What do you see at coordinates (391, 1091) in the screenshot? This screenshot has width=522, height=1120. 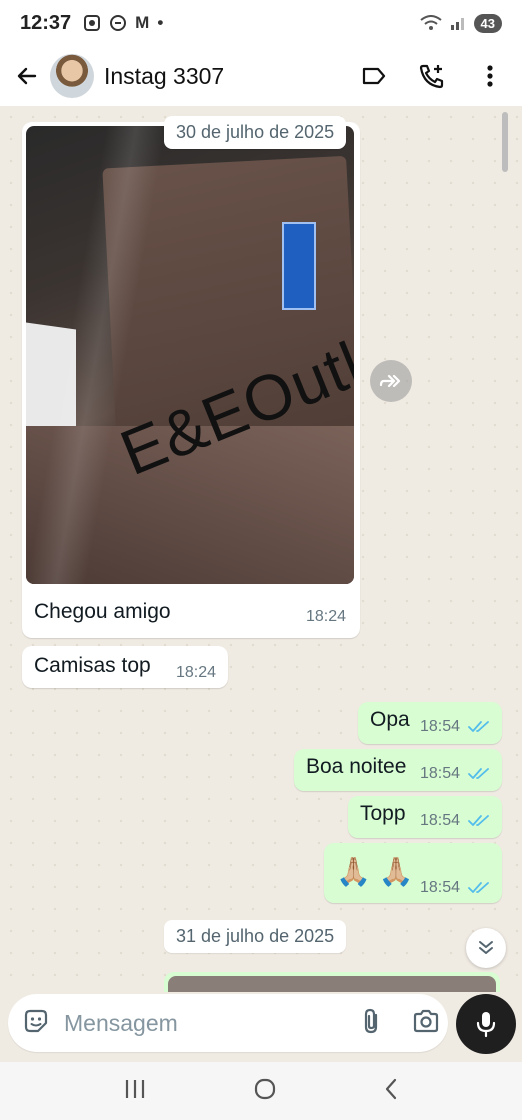 I see `nav-back-icon` at bounding box center [391, 1091].